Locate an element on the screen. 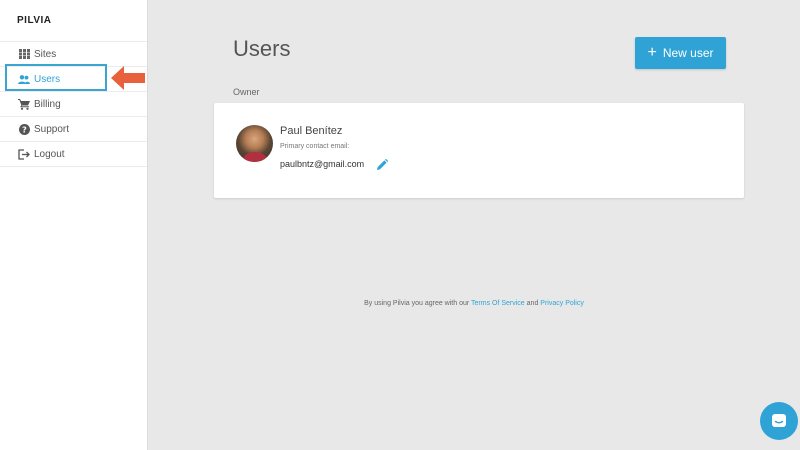 The image size is (800, 450). chat-icon is located at coordinates (779, 420).